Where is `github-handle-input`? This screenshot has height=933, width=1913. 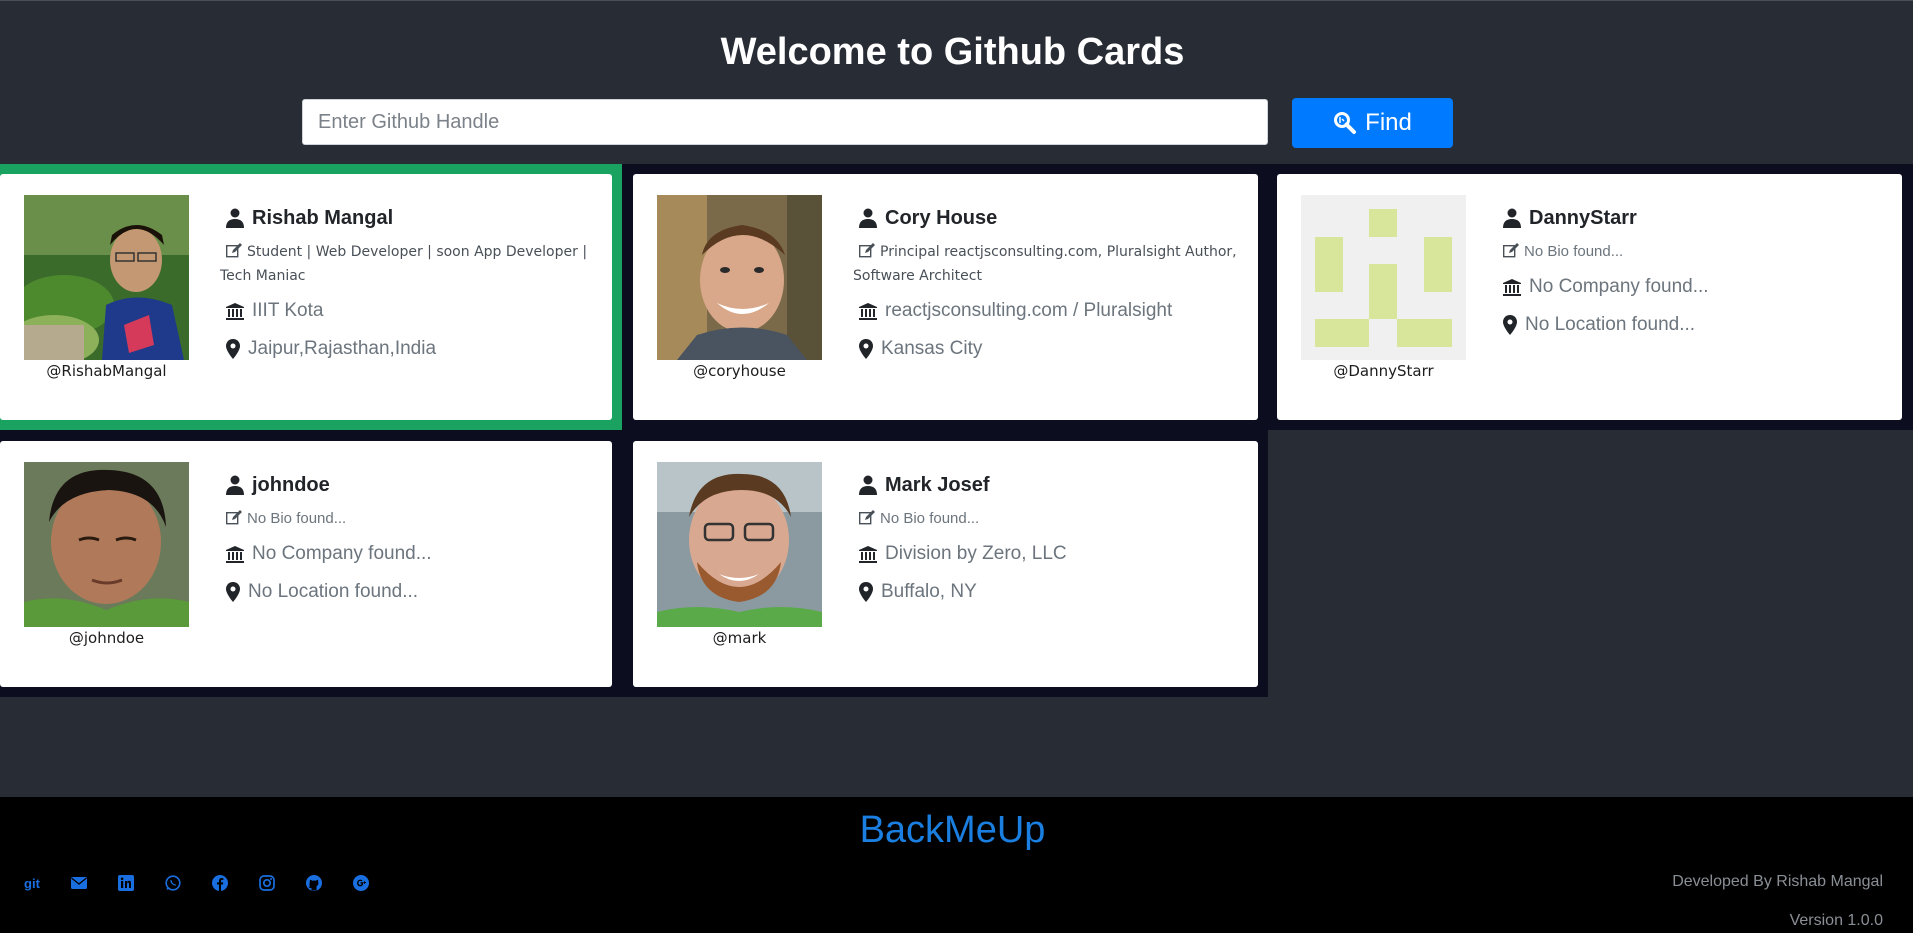
github-handle-input is located at coordinates (785, 122).